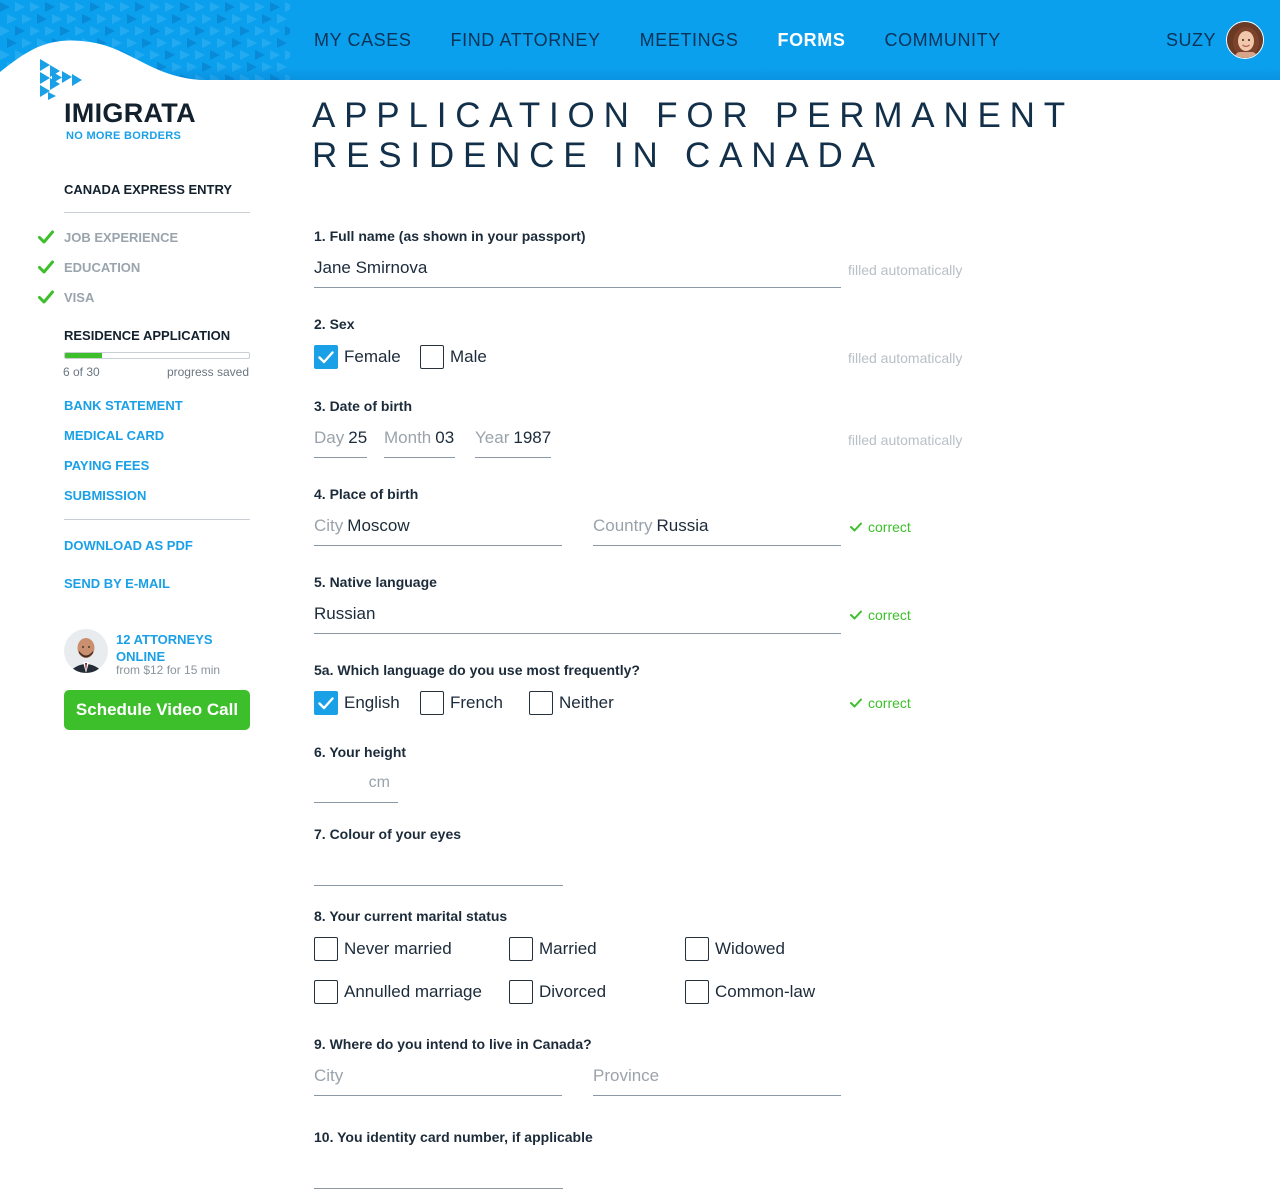 This screenshot has width=1280, height=1200. I want to click on language-english-checkbox: English, so click(357, 703).